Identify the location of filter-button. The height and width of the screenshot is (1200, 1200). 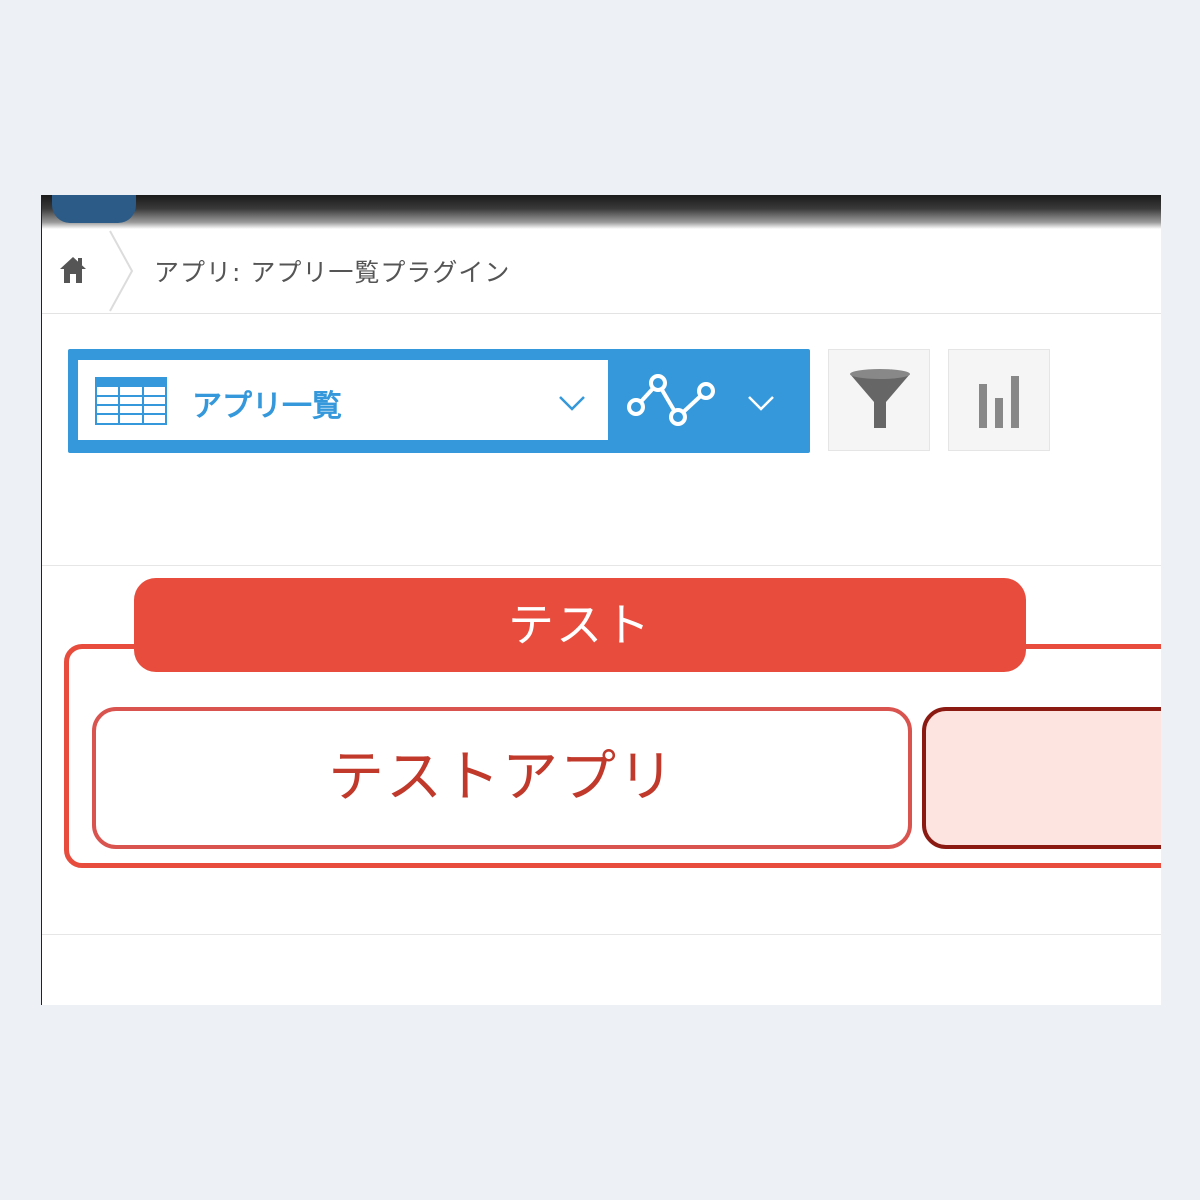
(879, 400).